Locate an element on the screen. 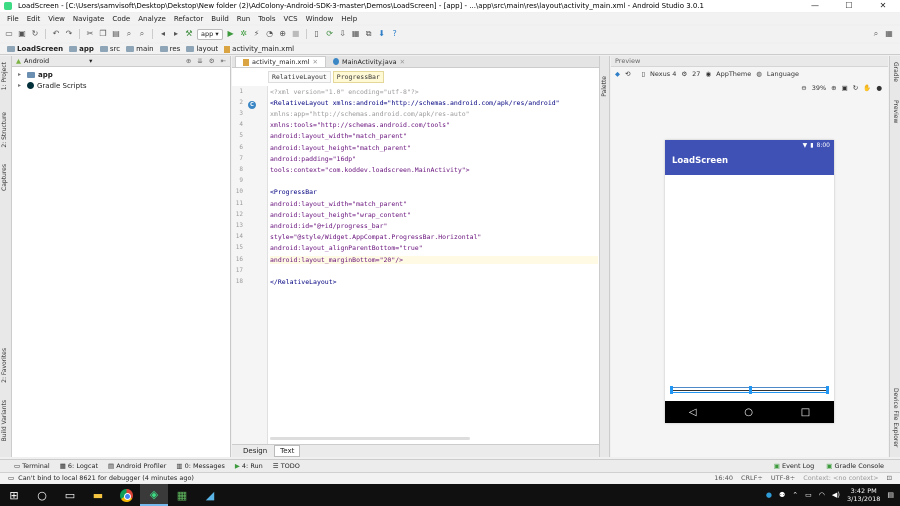 The width and height of the screenshot is (900, 506). breadcrumb-layout: layout is located at coordinates (202, 49).